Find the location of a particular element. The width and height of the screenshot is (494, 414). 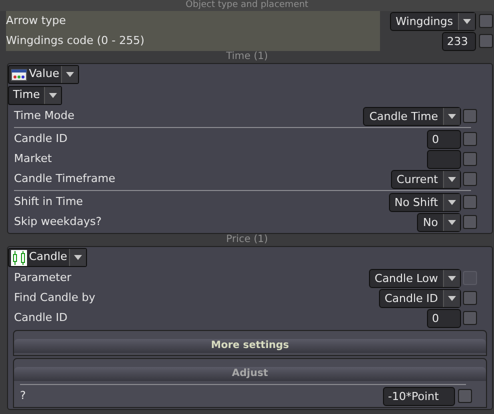

value-icon is located at coordinates (19, 74).